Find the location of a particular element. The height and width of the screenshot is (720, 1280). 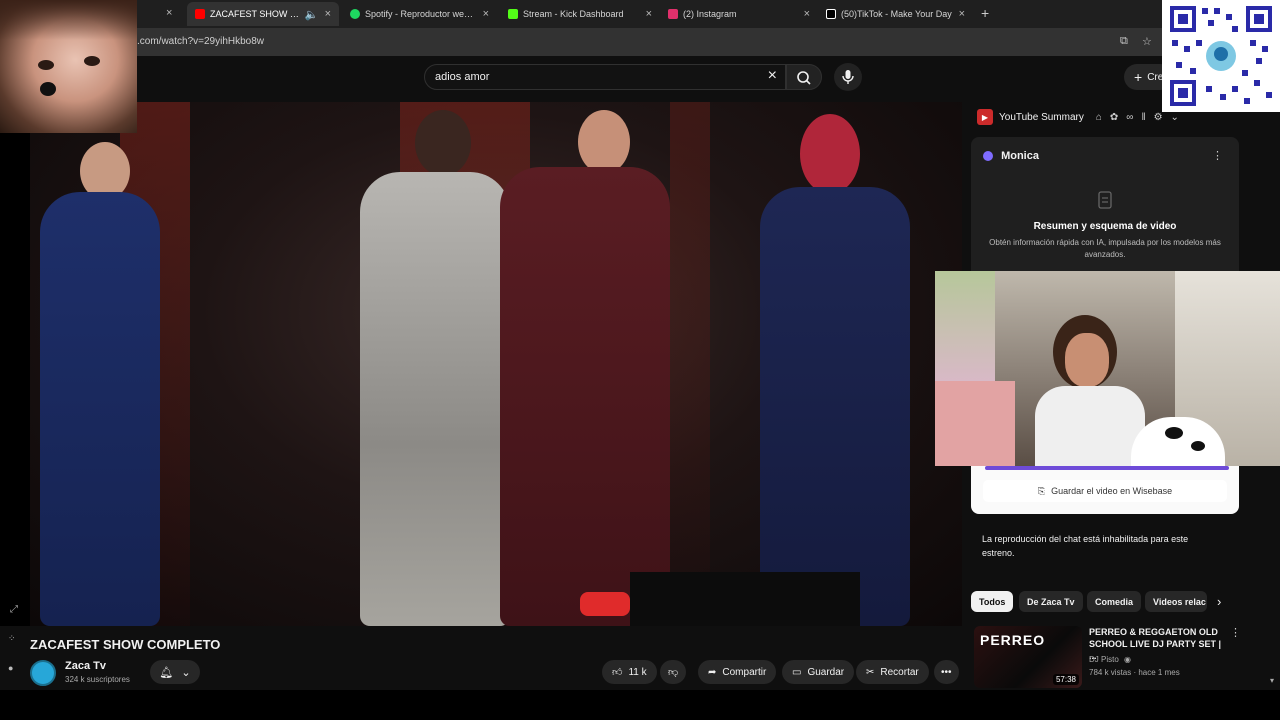

url-text: .com/watch?v=29yihHkbo8w is located at coordinates (200, 41).